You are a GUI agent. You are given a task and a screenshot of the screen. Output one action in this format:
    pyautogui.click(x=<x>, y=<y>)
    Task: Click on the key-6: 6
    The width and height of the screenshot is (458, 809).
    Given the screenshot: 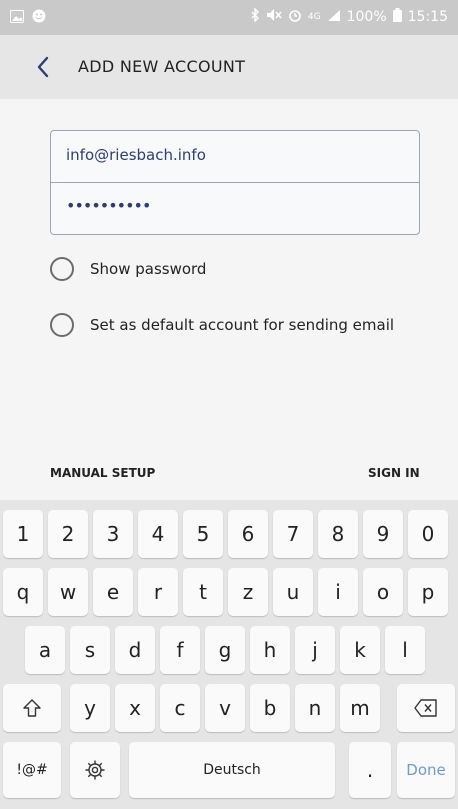 What is the action you would take?
    pyautogui.click(x=248, y=534)
    